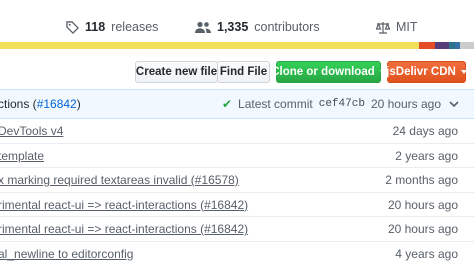 Image resolution: width=474 pixels, height=262 pixels. What do you see at coordinates (421, 72) in the screenshot?
I see `jsdelivr-label: jsDelivr CDN` at bounding box center [421, 72].